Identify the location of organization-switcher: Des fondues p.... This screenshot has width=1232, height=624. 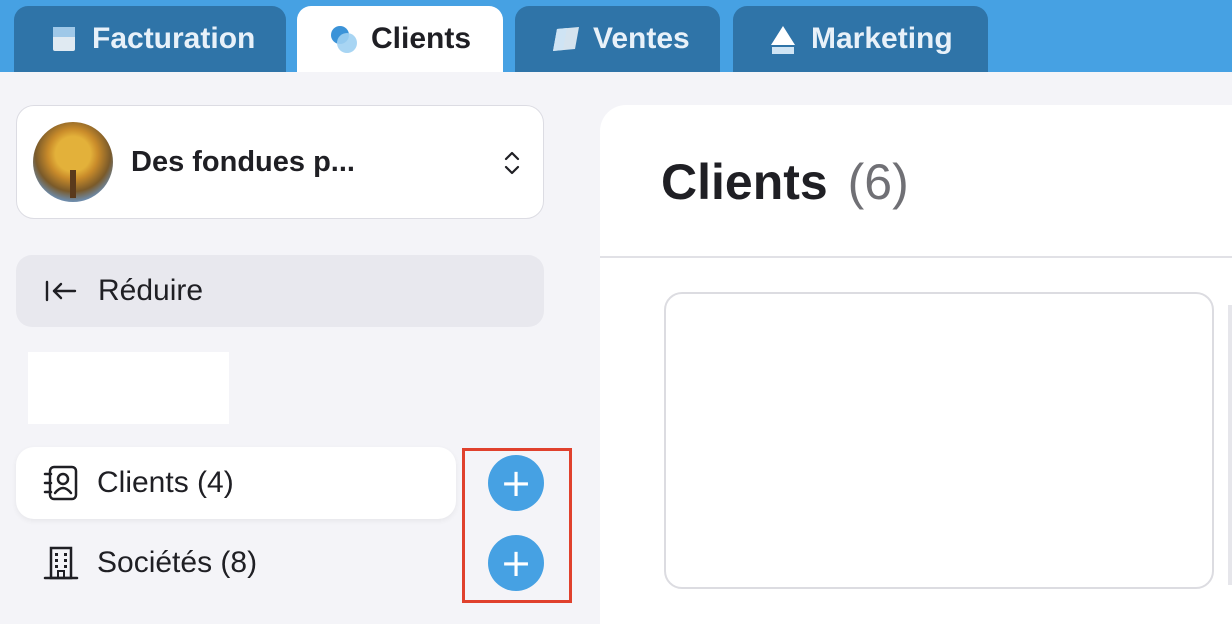
(280, 162).